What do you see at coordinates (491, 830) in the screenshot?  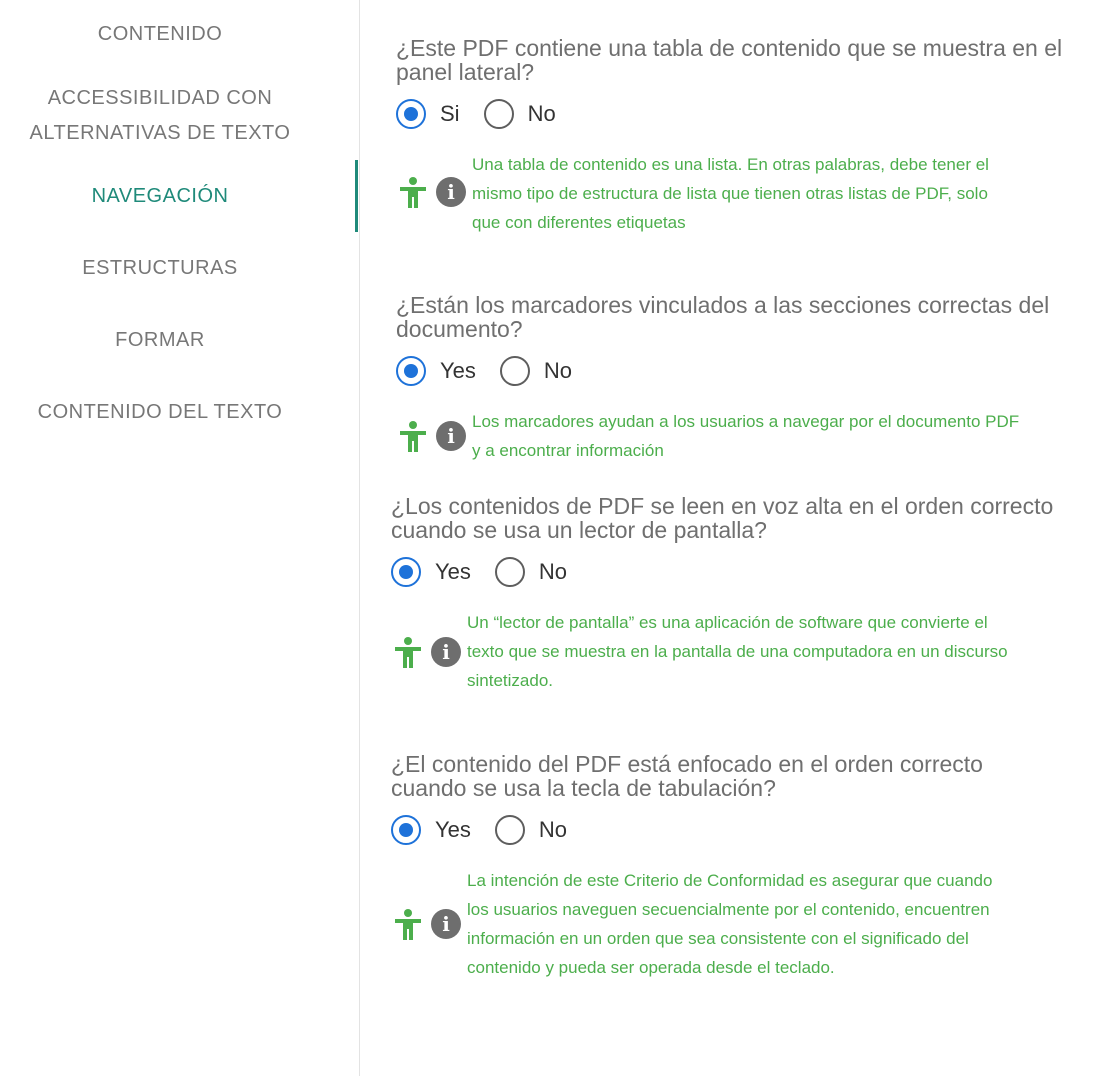 I see `question-4-options: Yes No` at bounding box center [491, 830].